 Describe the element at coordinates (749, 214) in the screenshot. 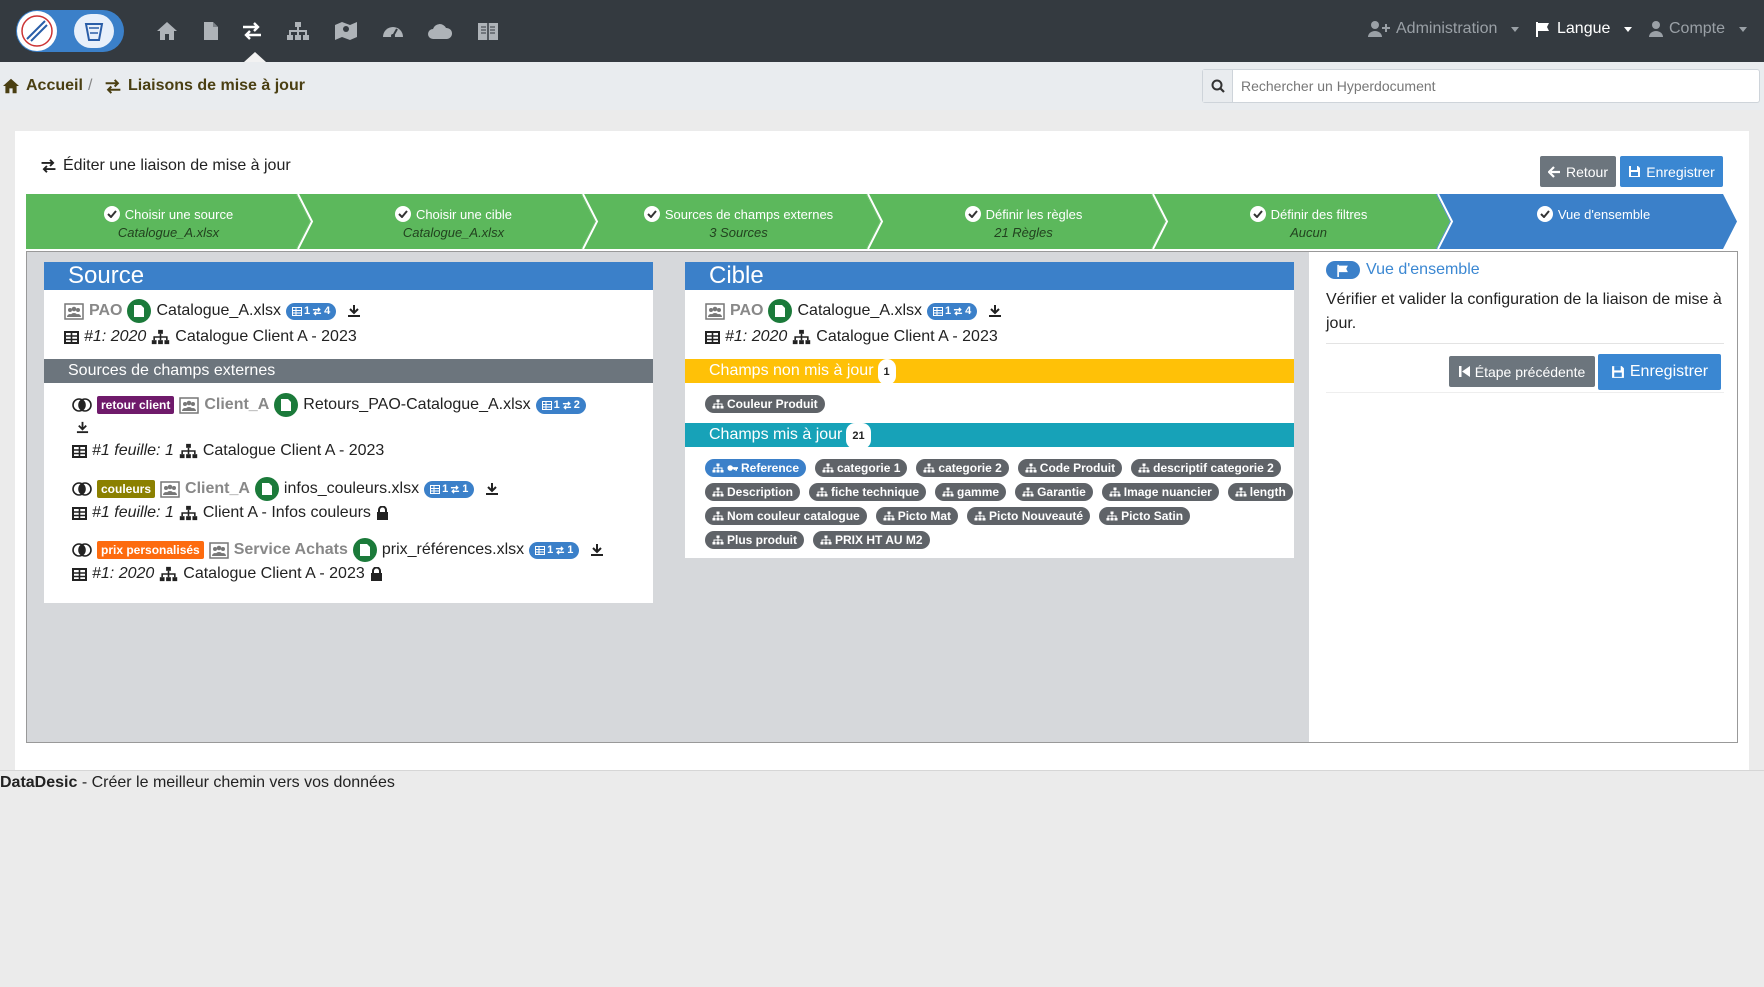

I see `step-label: Sources de champs externes` at that location.